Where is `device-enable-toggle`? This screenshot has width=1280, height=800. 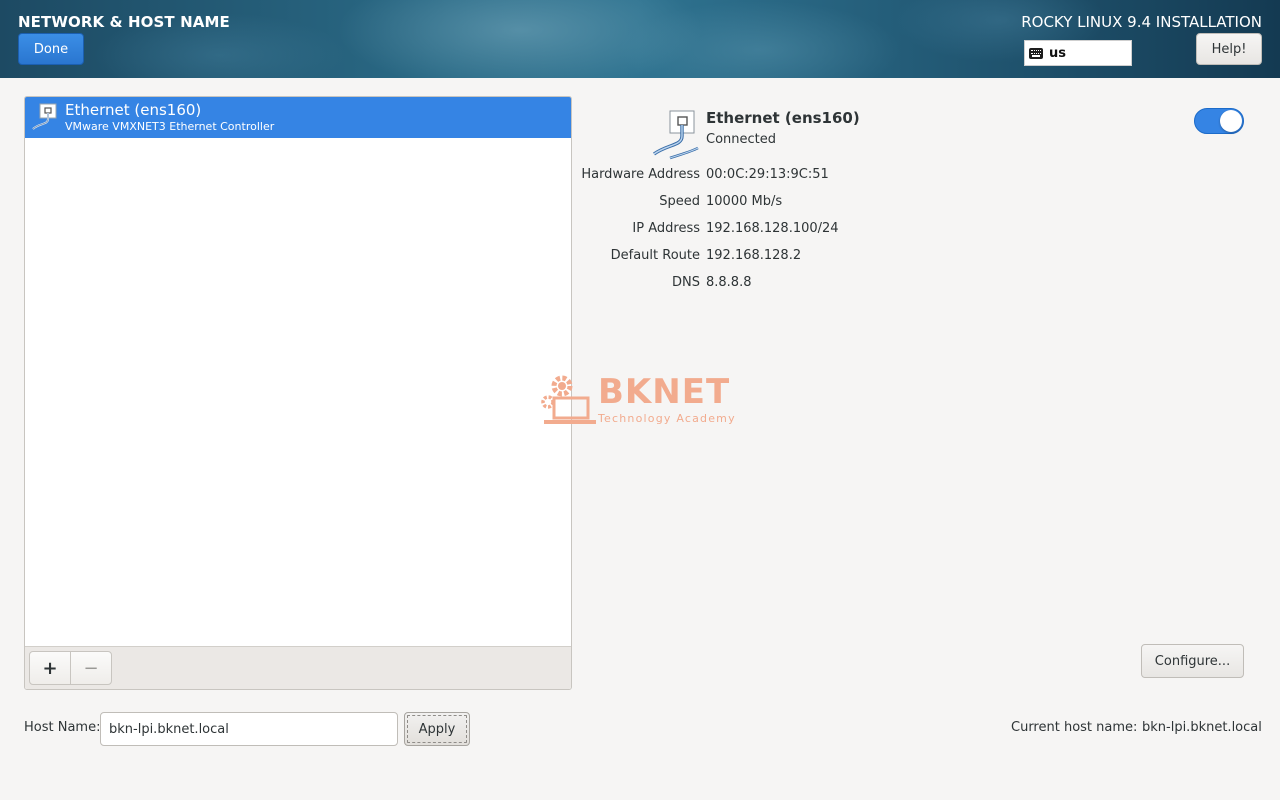
device-enable-toggle is located at coordinates (1219, 121).